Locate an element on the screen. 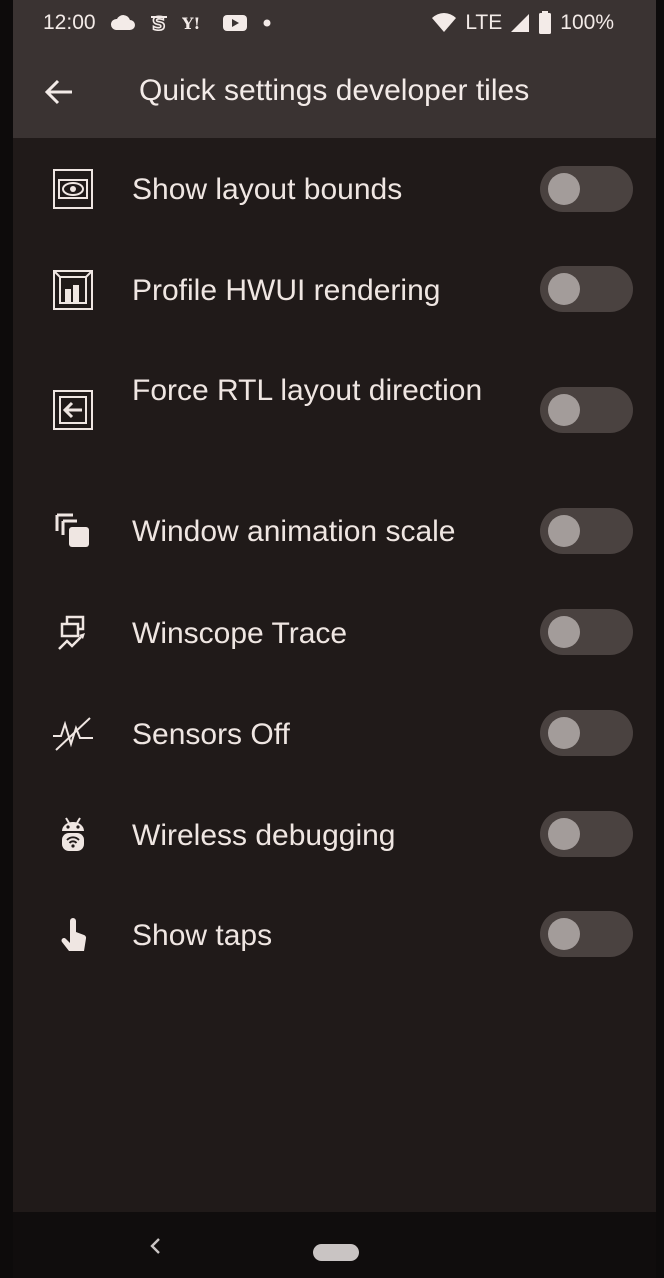 This screenshot has width=664, height=1278. svg-text: Y! is located at coordinates (191, 23).